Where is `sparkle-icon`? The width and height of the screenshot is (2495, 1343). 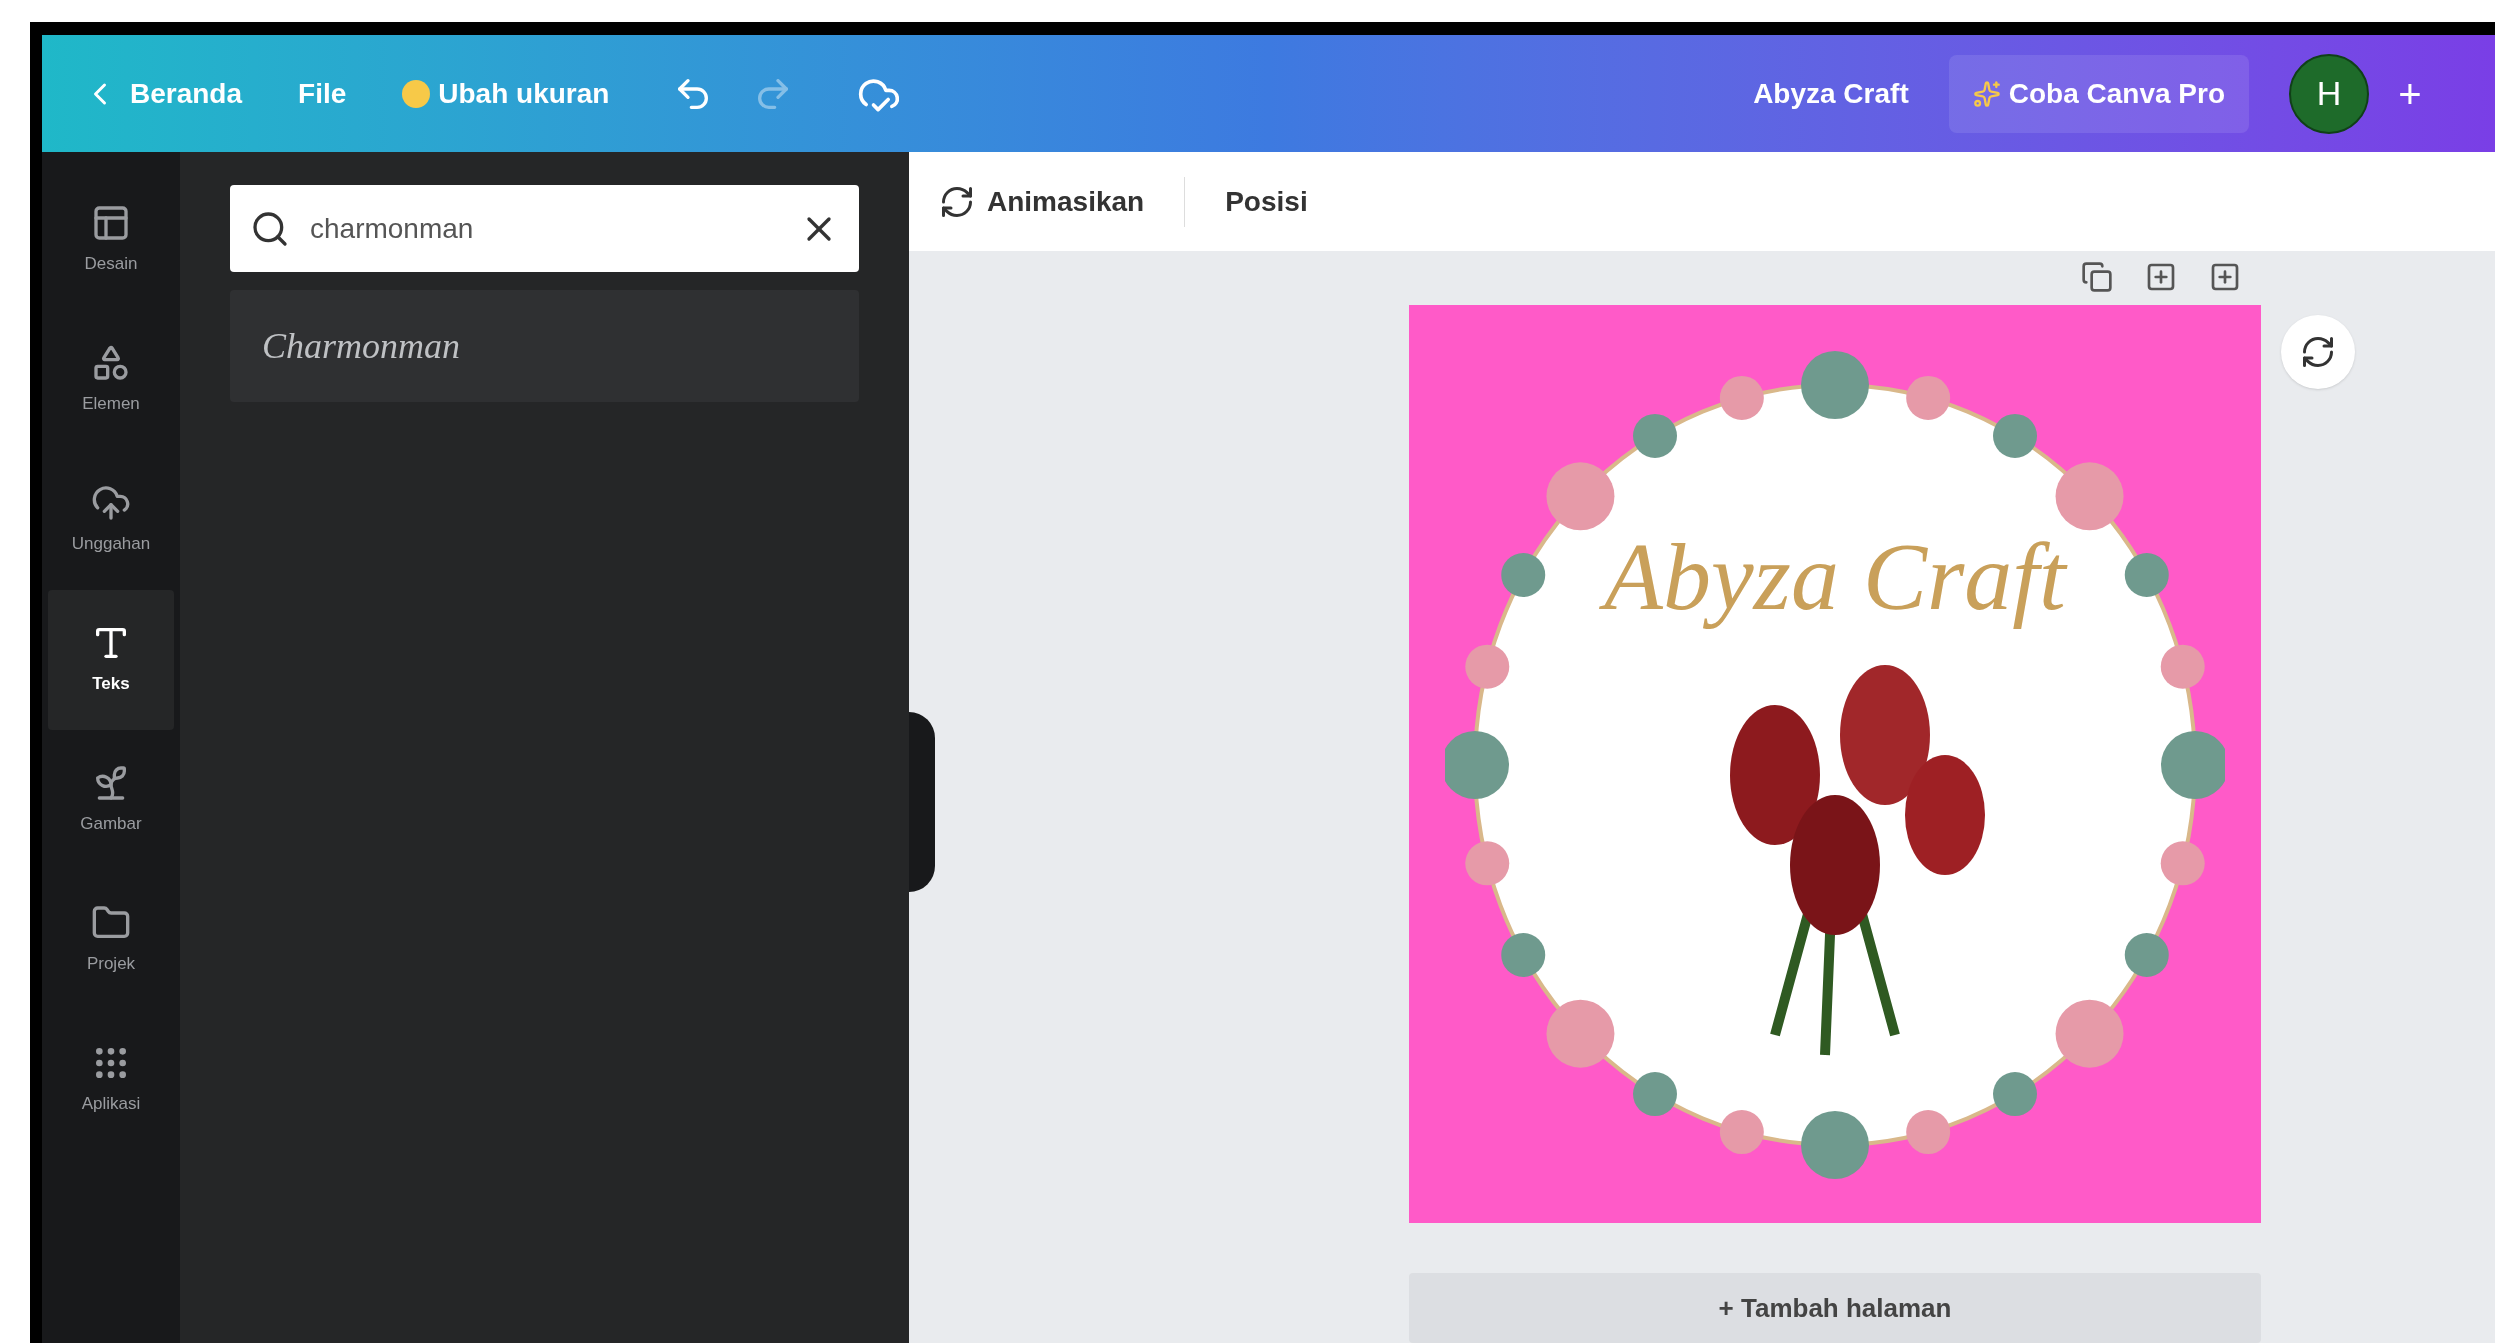
sparkle-icon is located at coordinates (1986, 93).